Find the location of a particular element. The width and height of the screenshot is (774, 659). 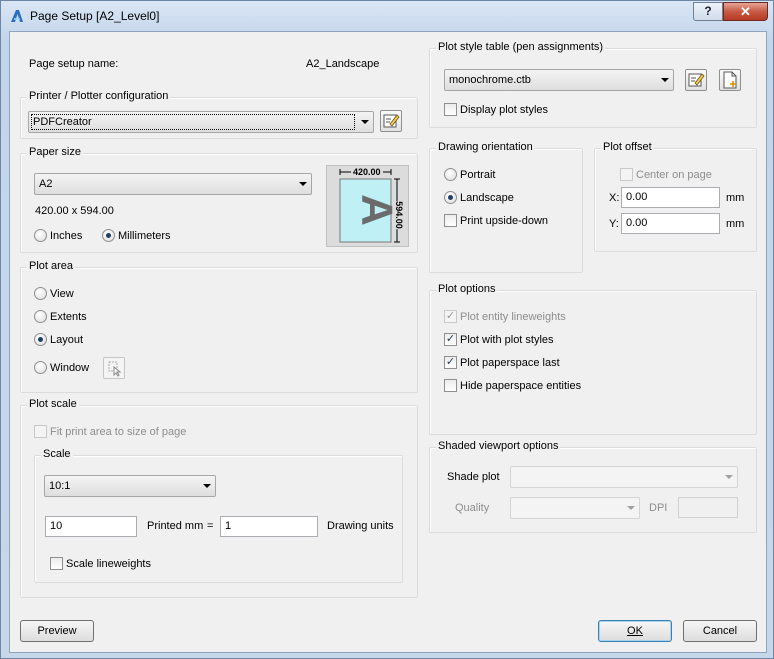

edit-properties-icon is located at coordinates (391, 121).